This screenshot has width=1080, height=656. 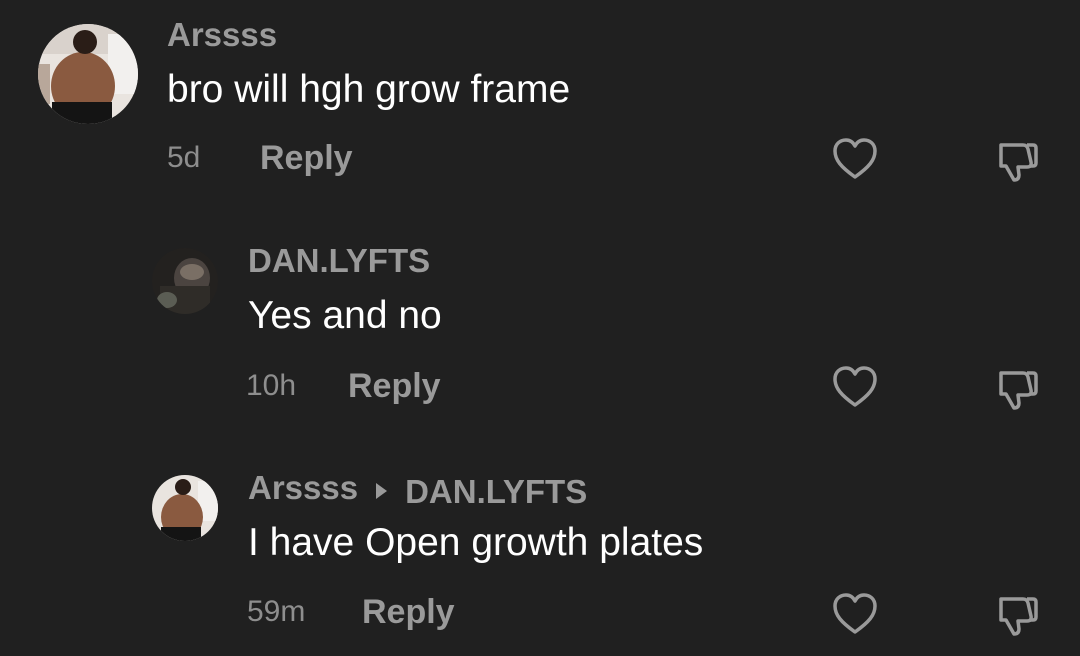 What do you see at coordinates (369, 89) in the screenshot?
I see `comment-text: bro will hgh grow frame` at bounding box center [369, 89].